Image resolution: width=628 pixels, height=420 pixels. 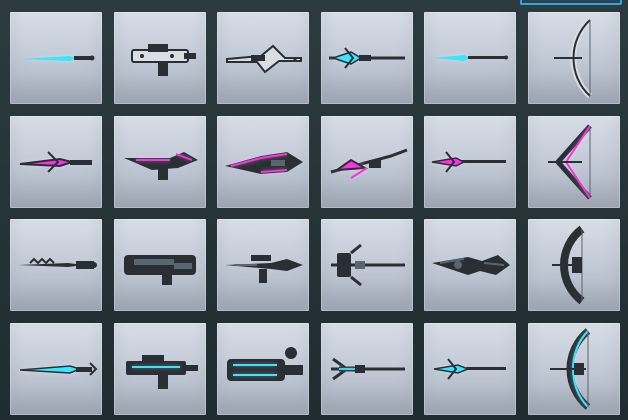 I want to click on cyan-black-spear-icon, so click(x=469, y=368).